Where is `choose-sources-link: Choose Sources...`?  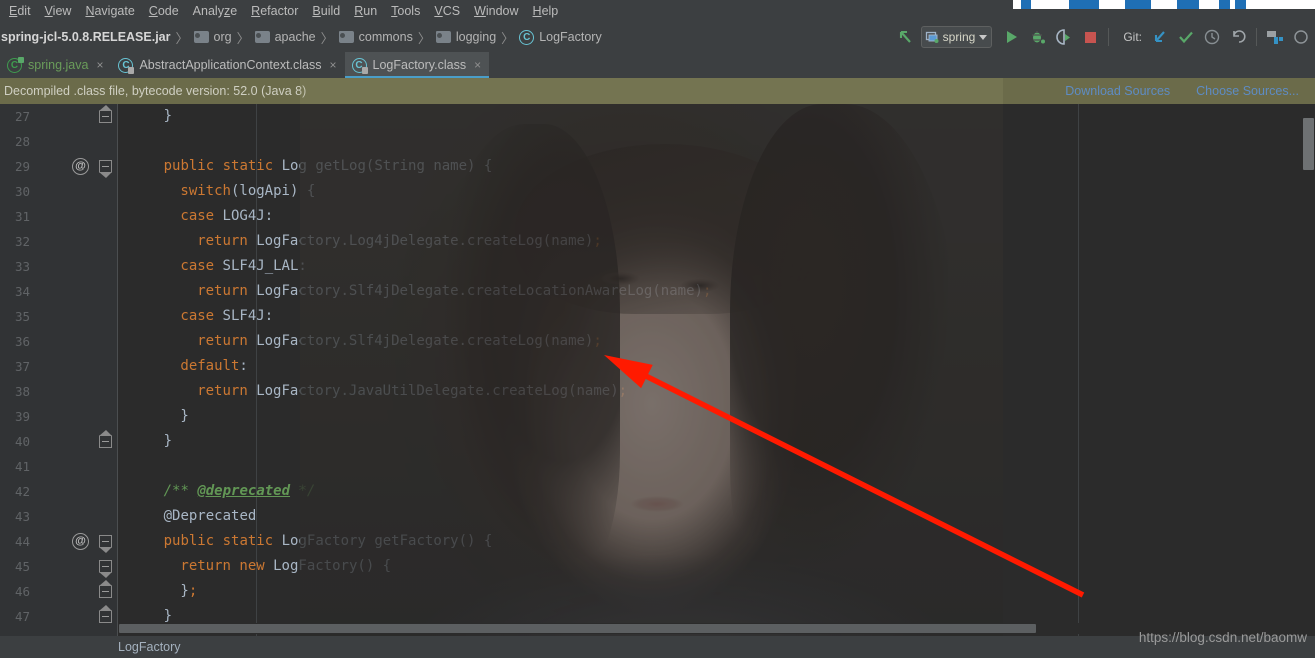
choose-sources-link: Choose Sources... is located at coordinates (1247, 91).